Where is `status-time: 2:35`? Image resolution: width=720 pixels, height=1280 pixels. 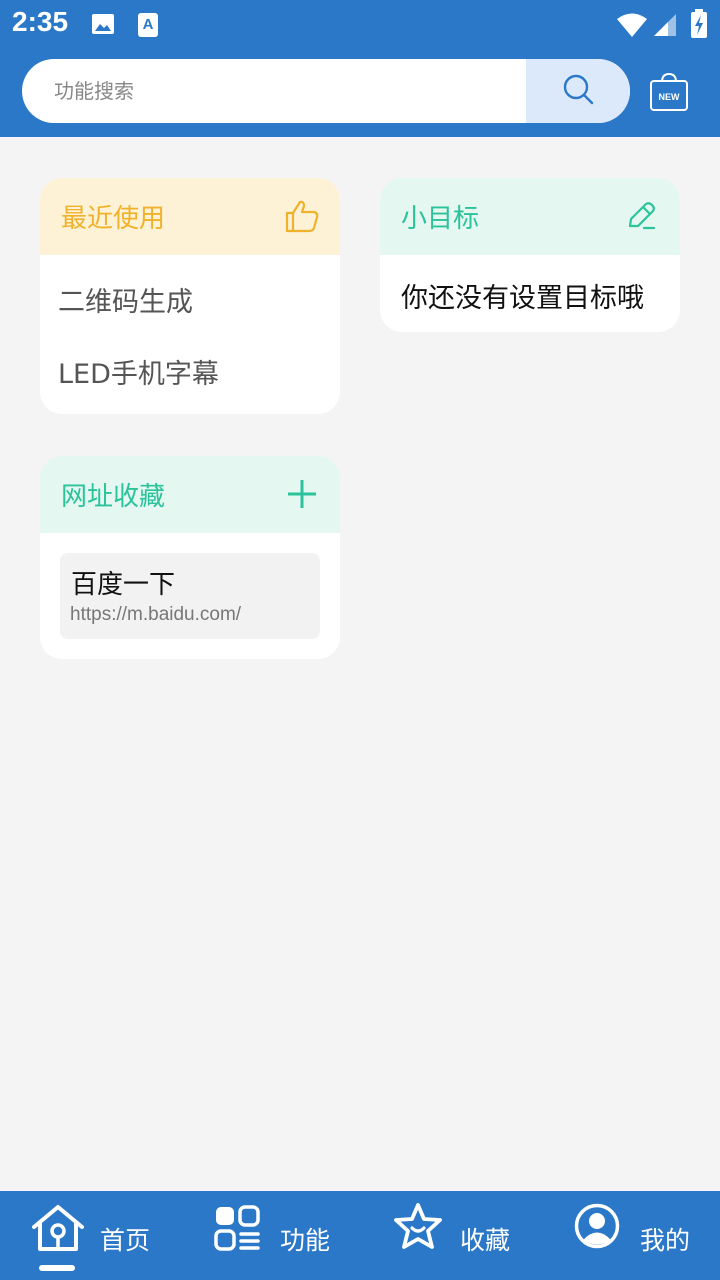 status-time: 2:35 is located at coordinates (40, 21).